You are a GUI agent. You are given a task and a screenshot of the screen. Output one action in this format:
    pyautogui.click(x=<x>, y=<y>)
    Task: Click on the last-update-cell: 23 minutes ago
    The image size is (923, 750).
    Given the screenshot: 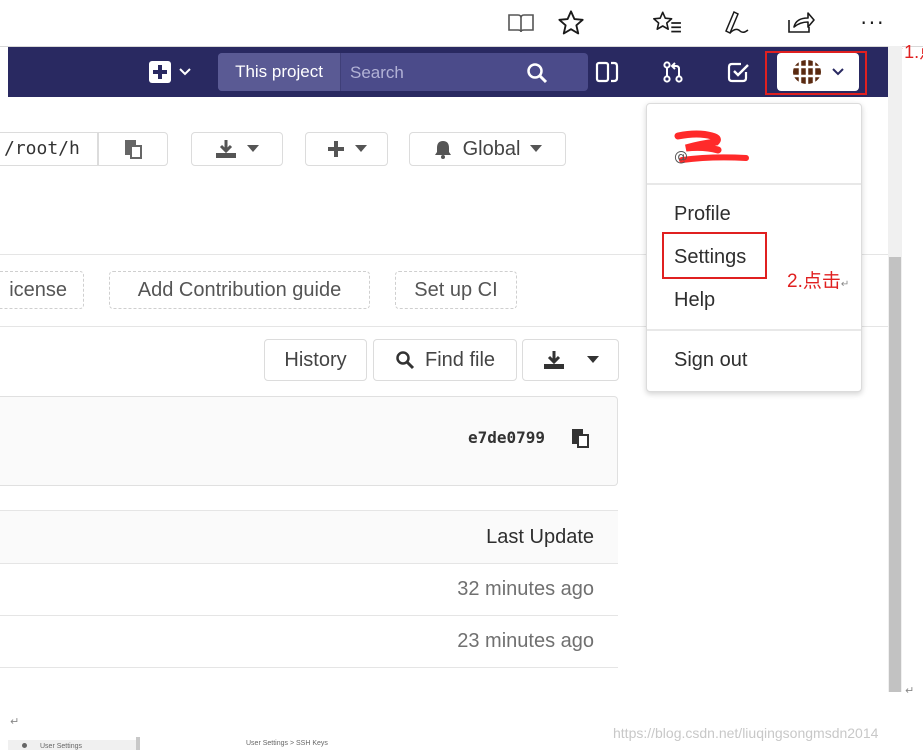 What is the action you would take?
    pyautogui.click(x=525, y=641)
    